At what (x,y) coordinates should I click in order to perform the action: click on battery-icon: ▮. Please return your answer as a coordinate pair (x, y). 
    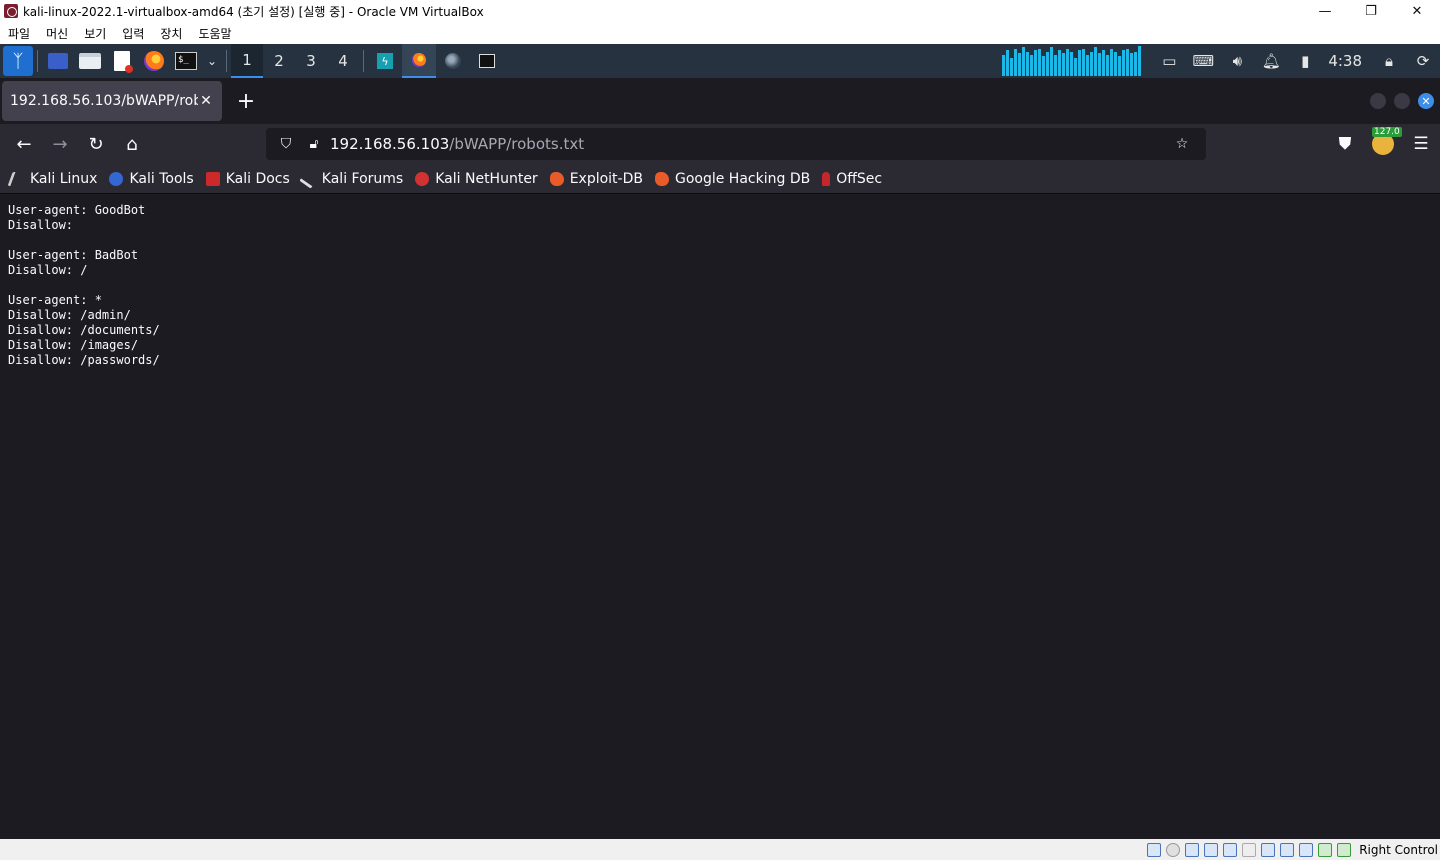
    Looking at the image, I should click on (1305, 61).